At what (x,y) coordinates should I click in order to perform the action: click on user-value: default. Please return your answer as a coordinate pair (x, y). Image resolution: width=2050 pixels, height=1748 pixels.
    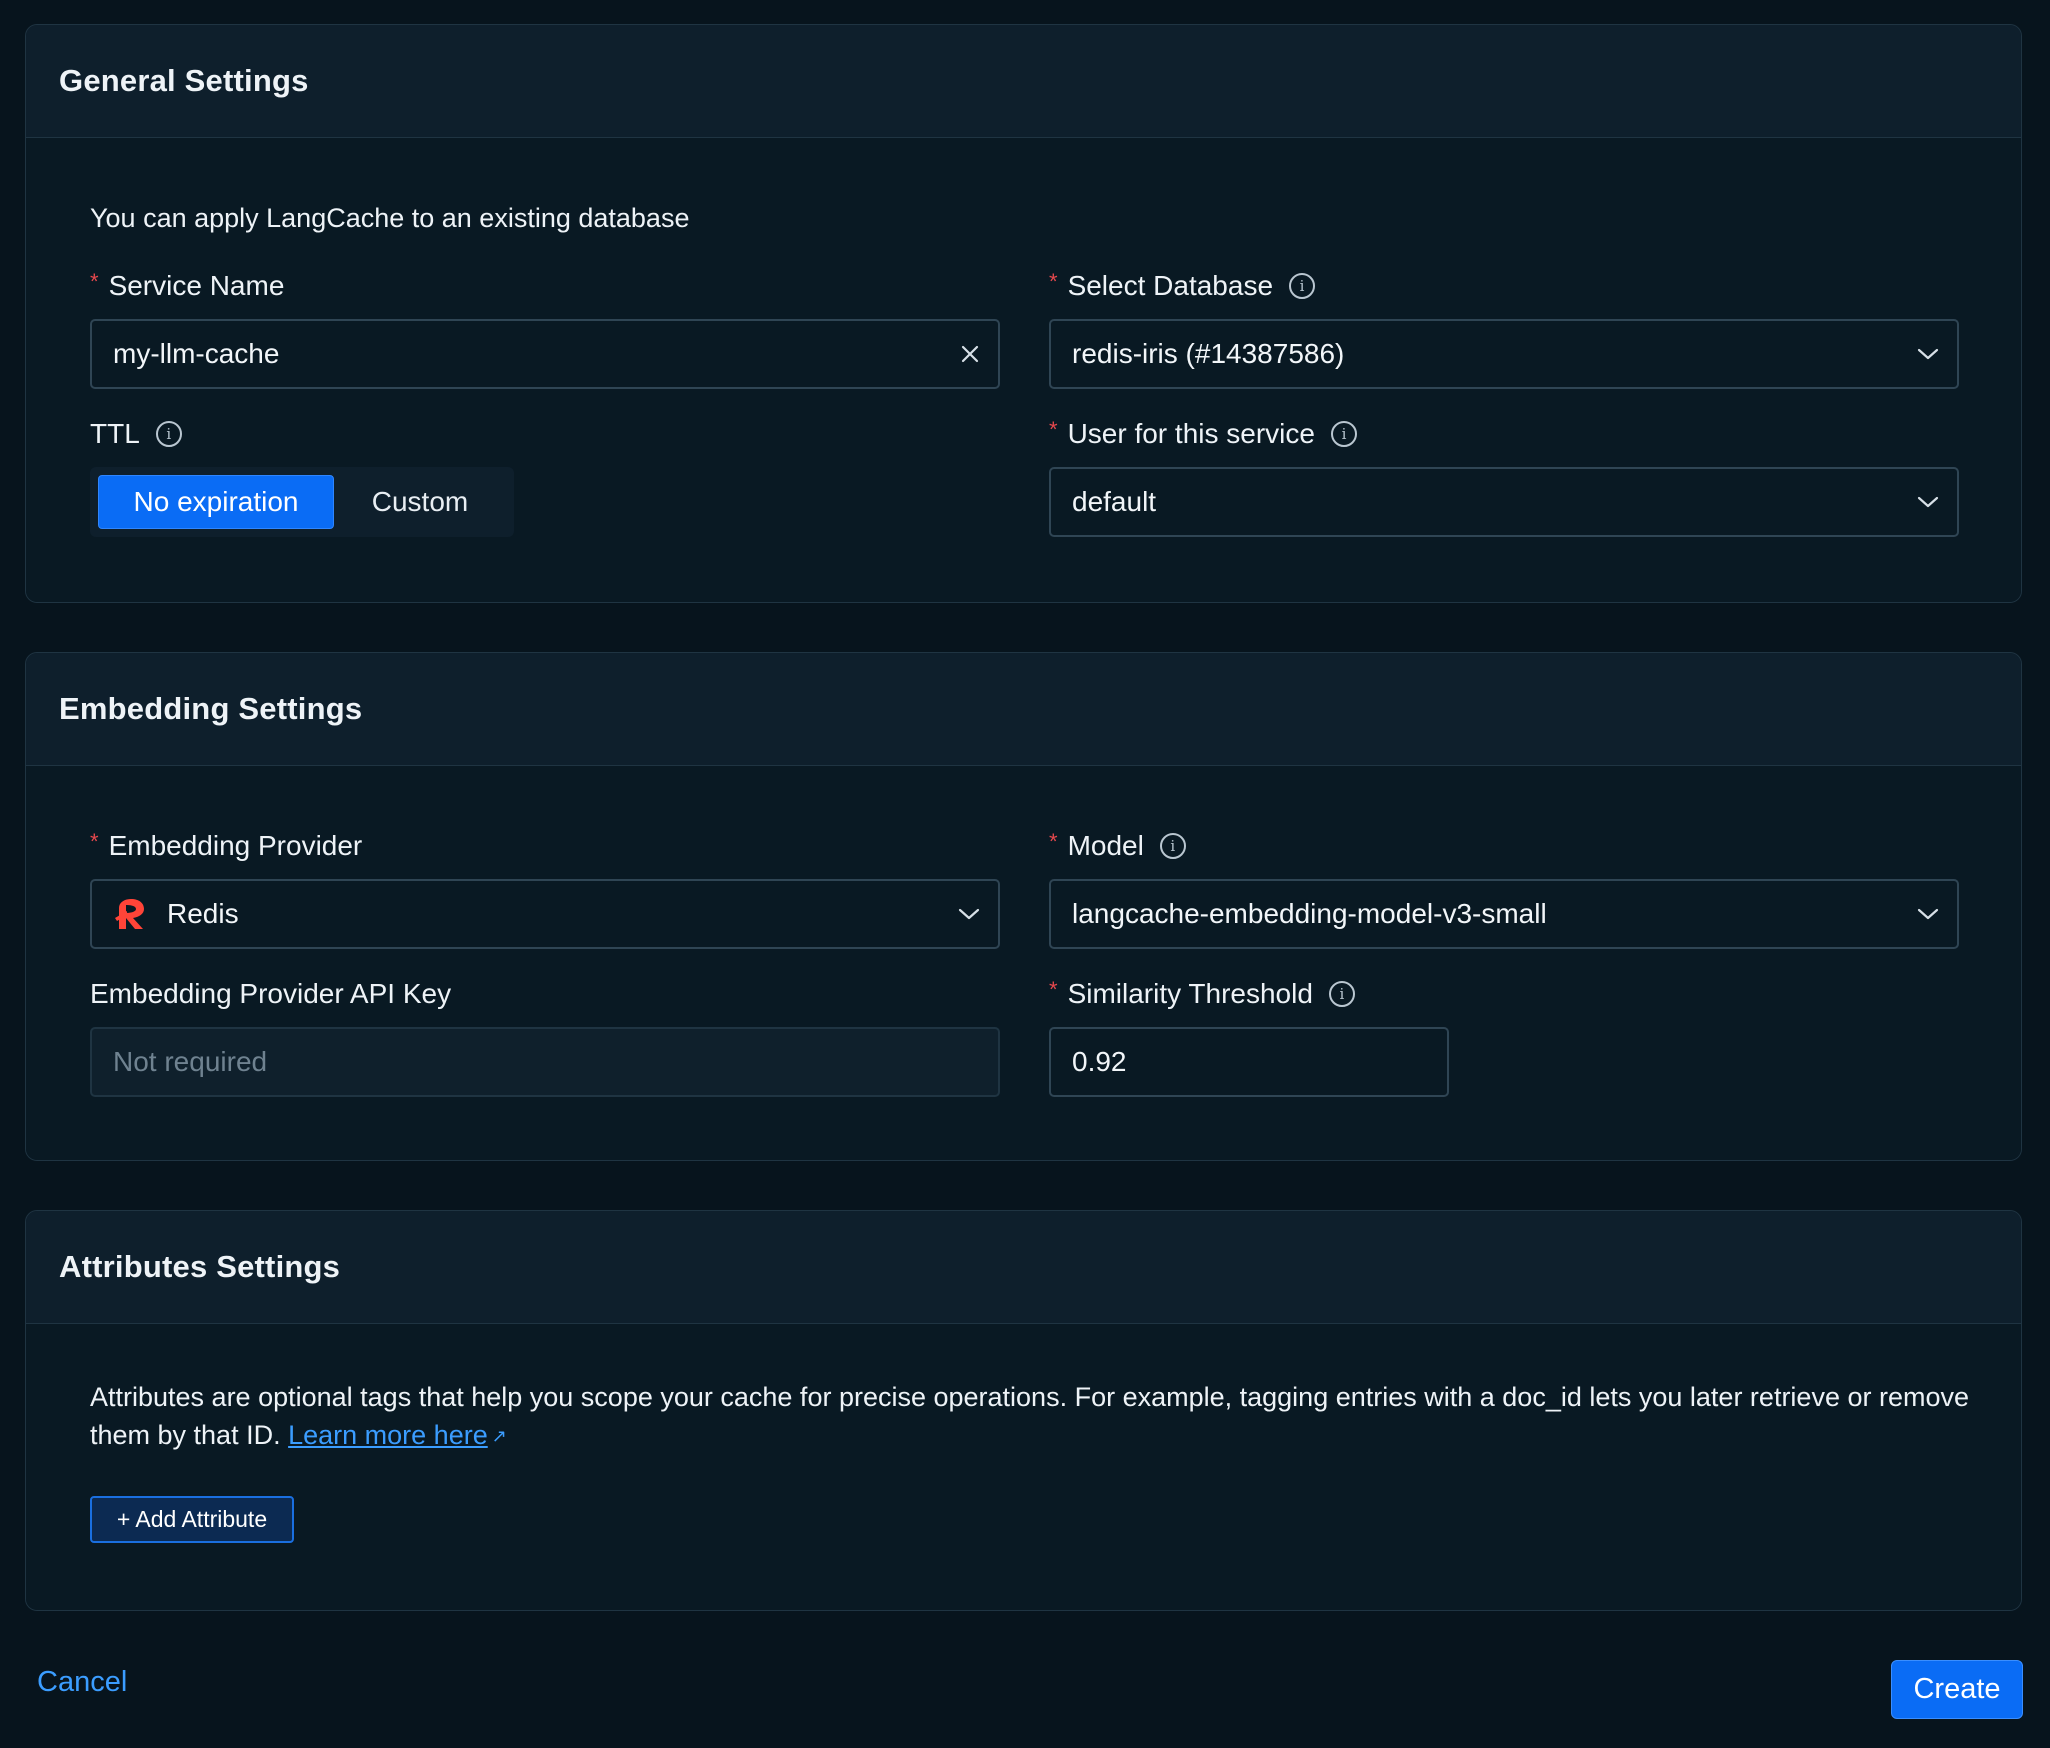
    Looking at the image, I should click on (1114, 501).